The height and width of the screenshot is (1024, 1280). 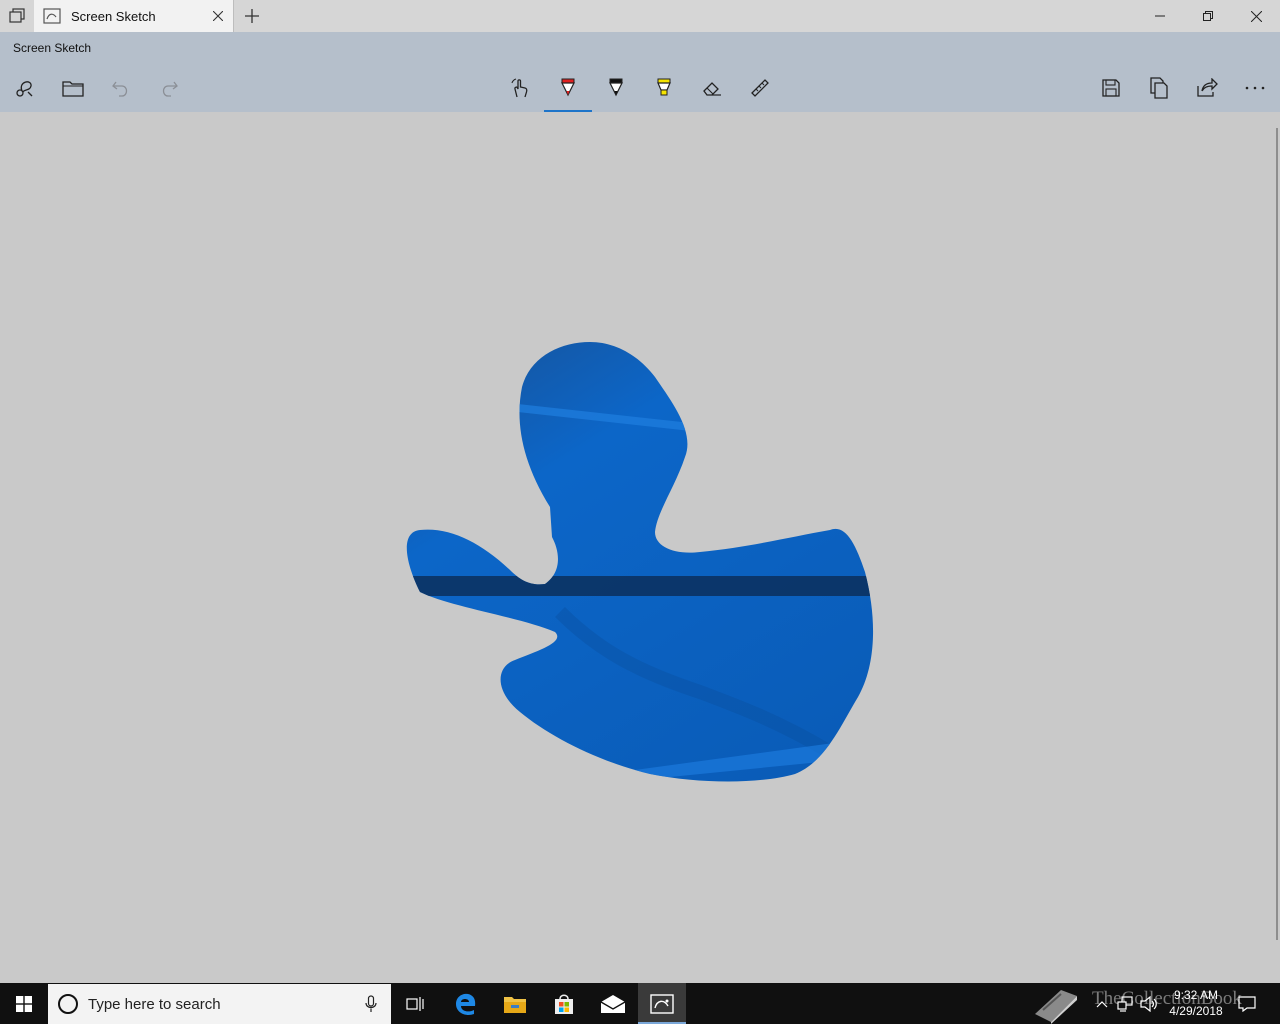 I want to click on eraser-button, so click(x=712, y=88).